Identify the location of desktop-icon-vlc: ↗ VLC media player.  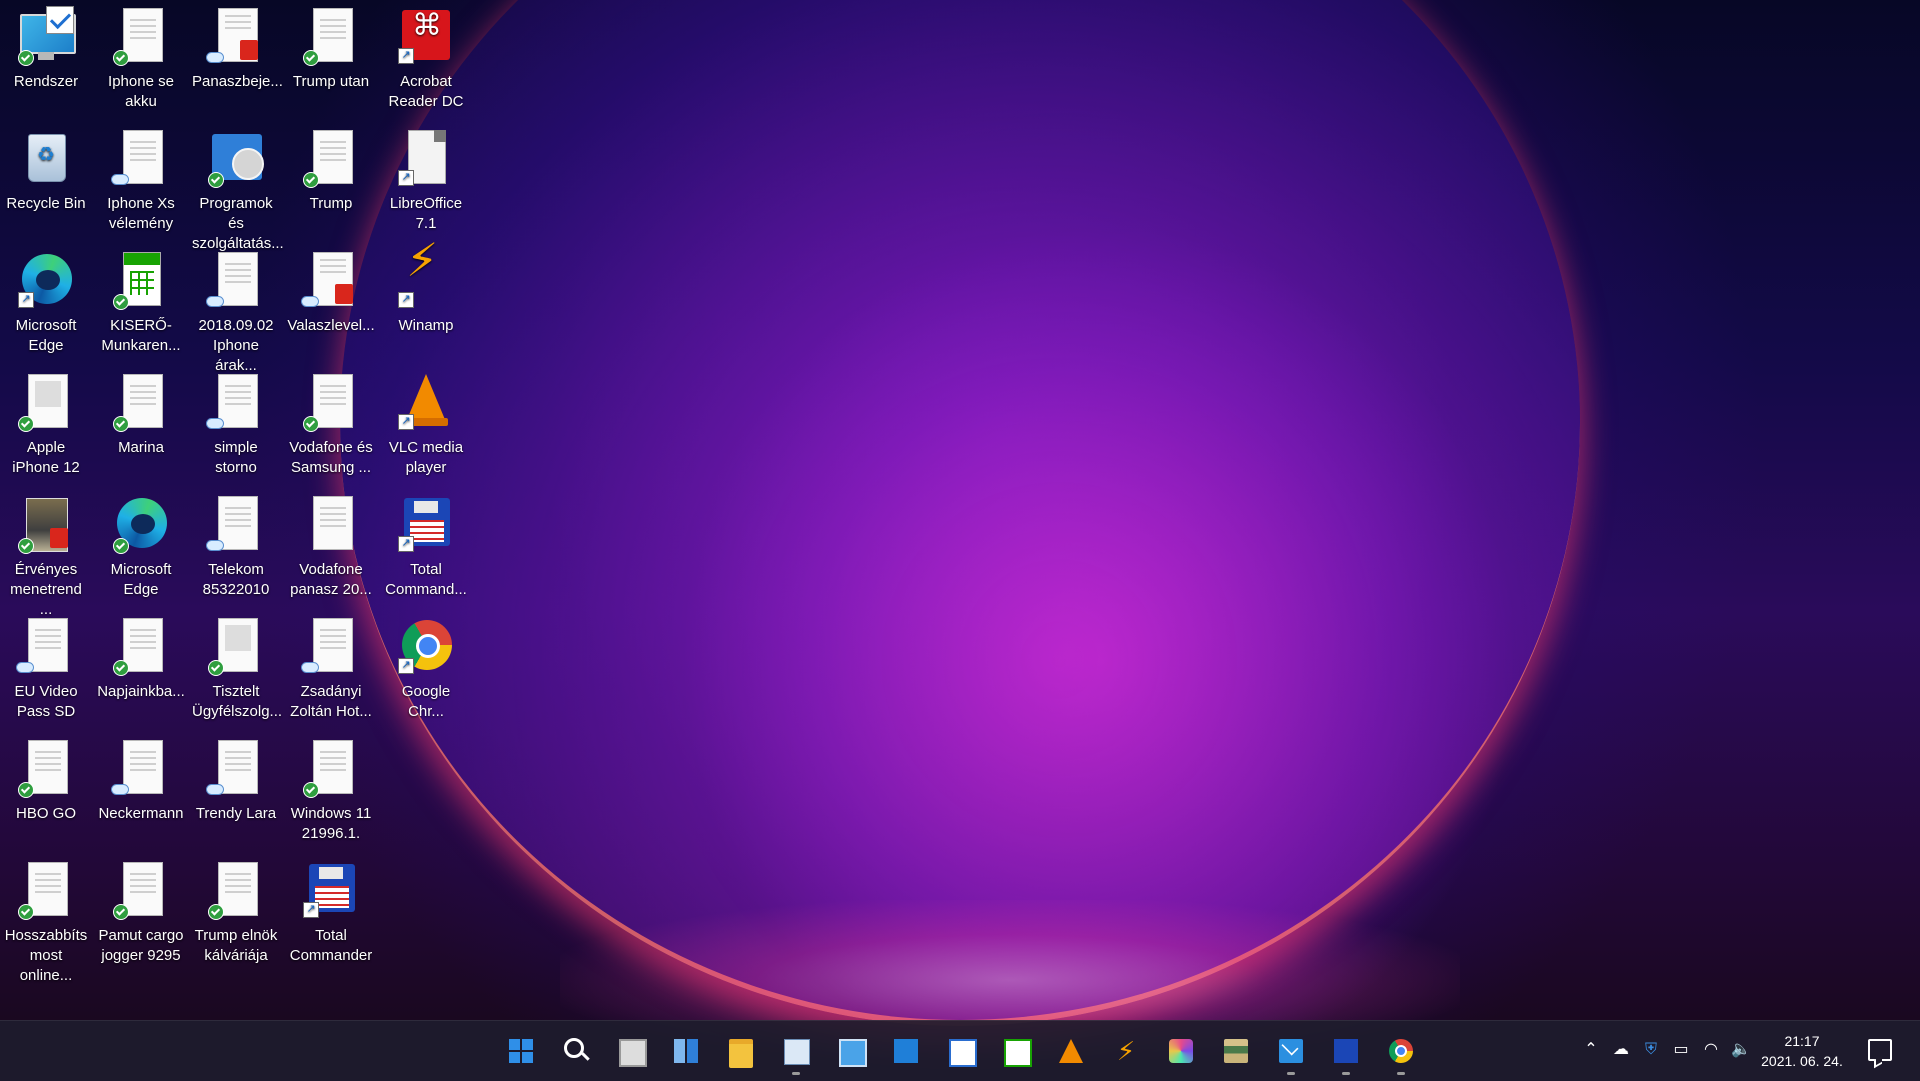
(426, 422).